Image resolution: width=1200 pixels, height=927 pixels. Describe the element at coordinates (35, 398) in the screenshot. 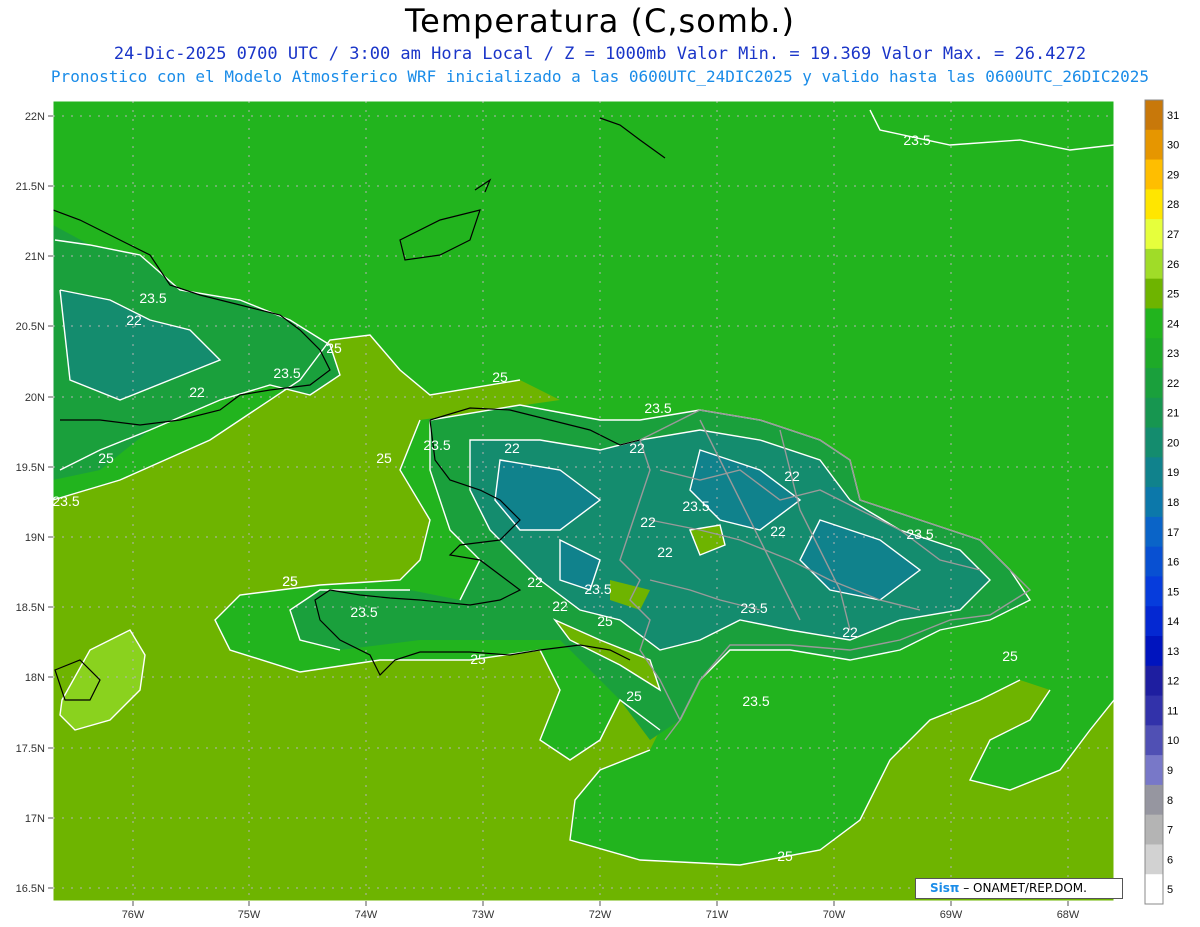

I see `lat-label: 20N` at that location.